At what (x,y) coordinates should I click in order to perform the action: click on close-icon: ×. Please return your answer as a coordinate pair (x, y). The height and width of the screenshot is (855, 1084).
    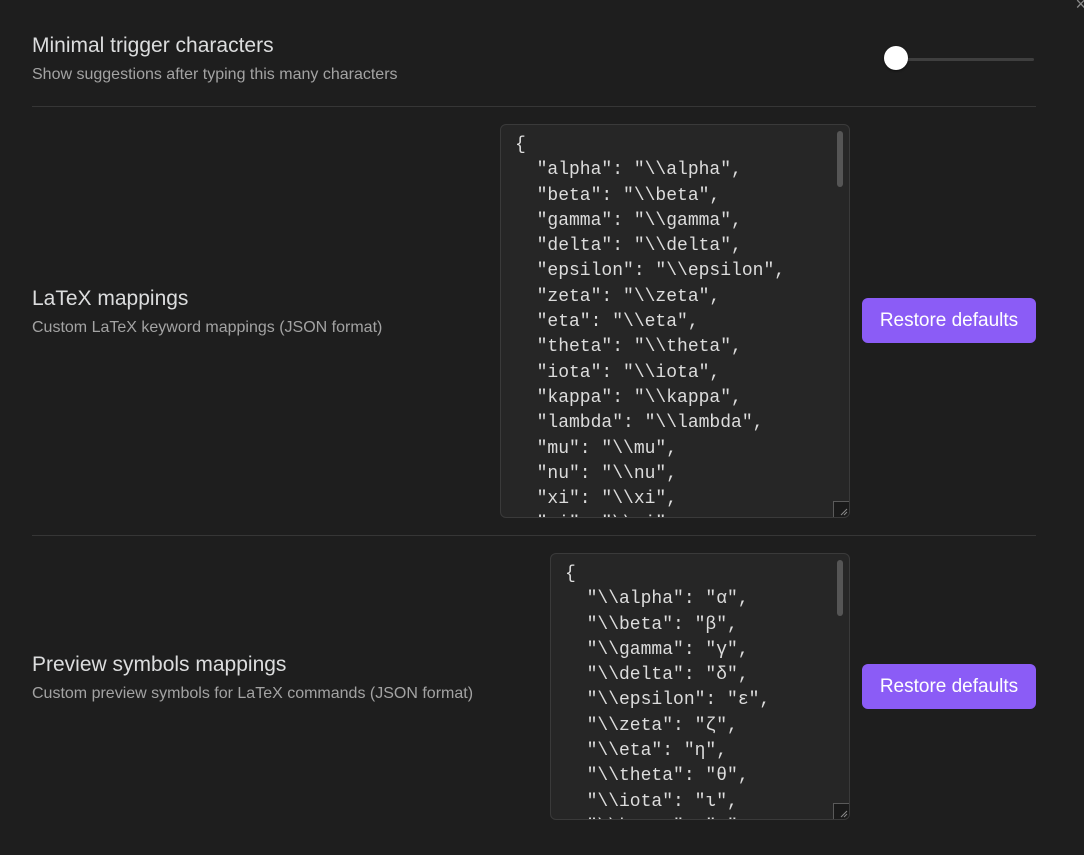
    Looking at the image, I should click on (1079, 7).